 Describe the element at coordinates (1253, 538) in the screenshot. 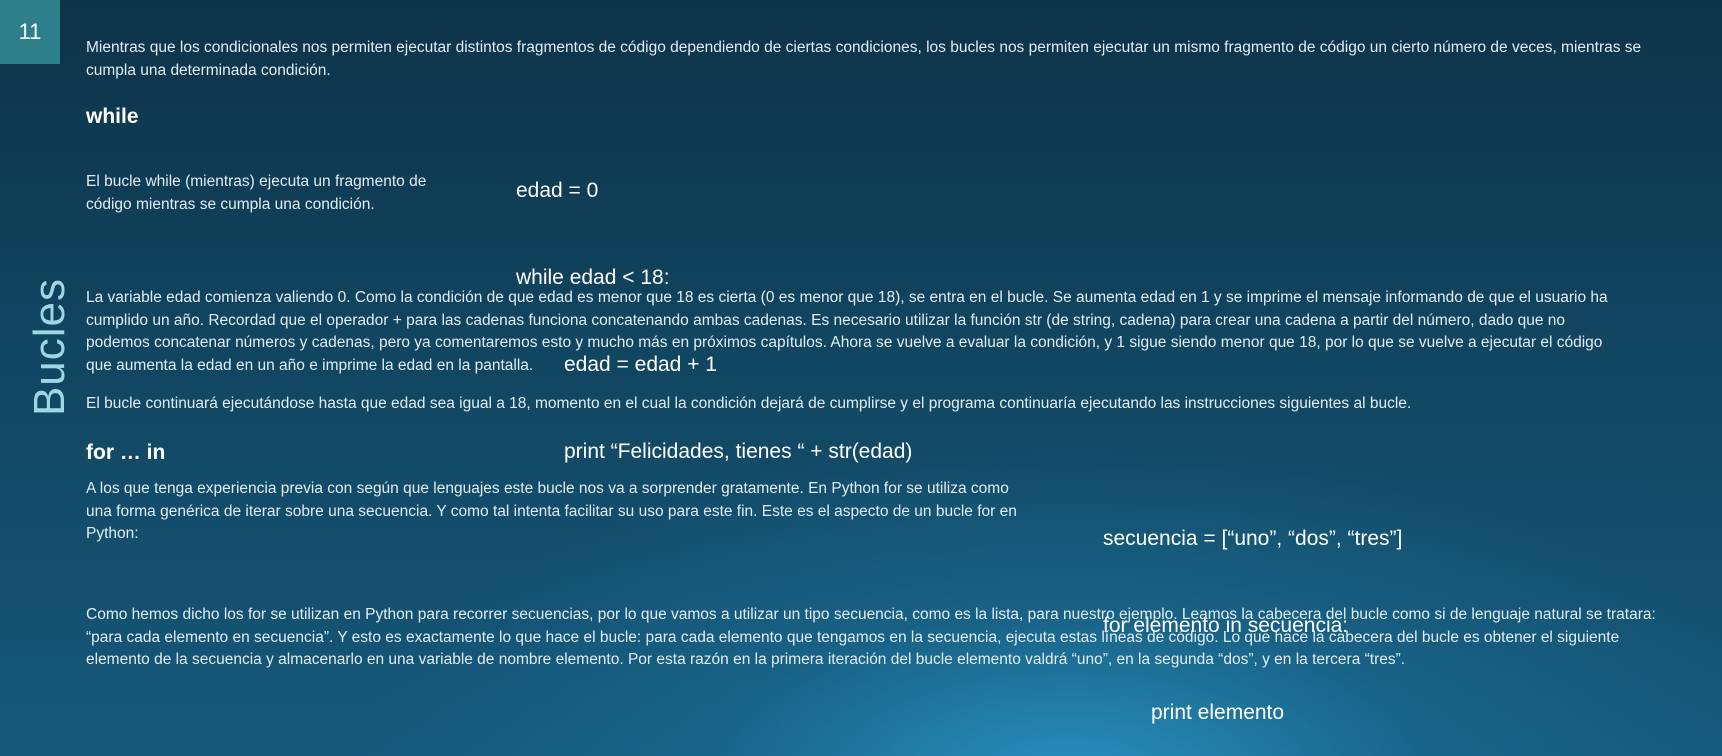

I see `code-line: secuencia = [“uno”, “dos”, “tres”]` at that location.